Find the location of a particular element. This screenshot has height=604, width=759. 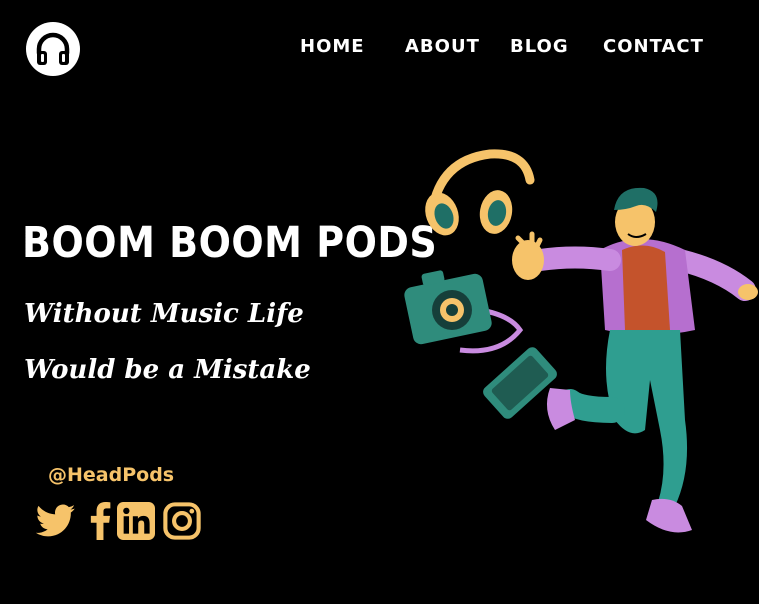

hero-tagline: Without Music Life Would be a Mistake is located at coordinates (167, 342).